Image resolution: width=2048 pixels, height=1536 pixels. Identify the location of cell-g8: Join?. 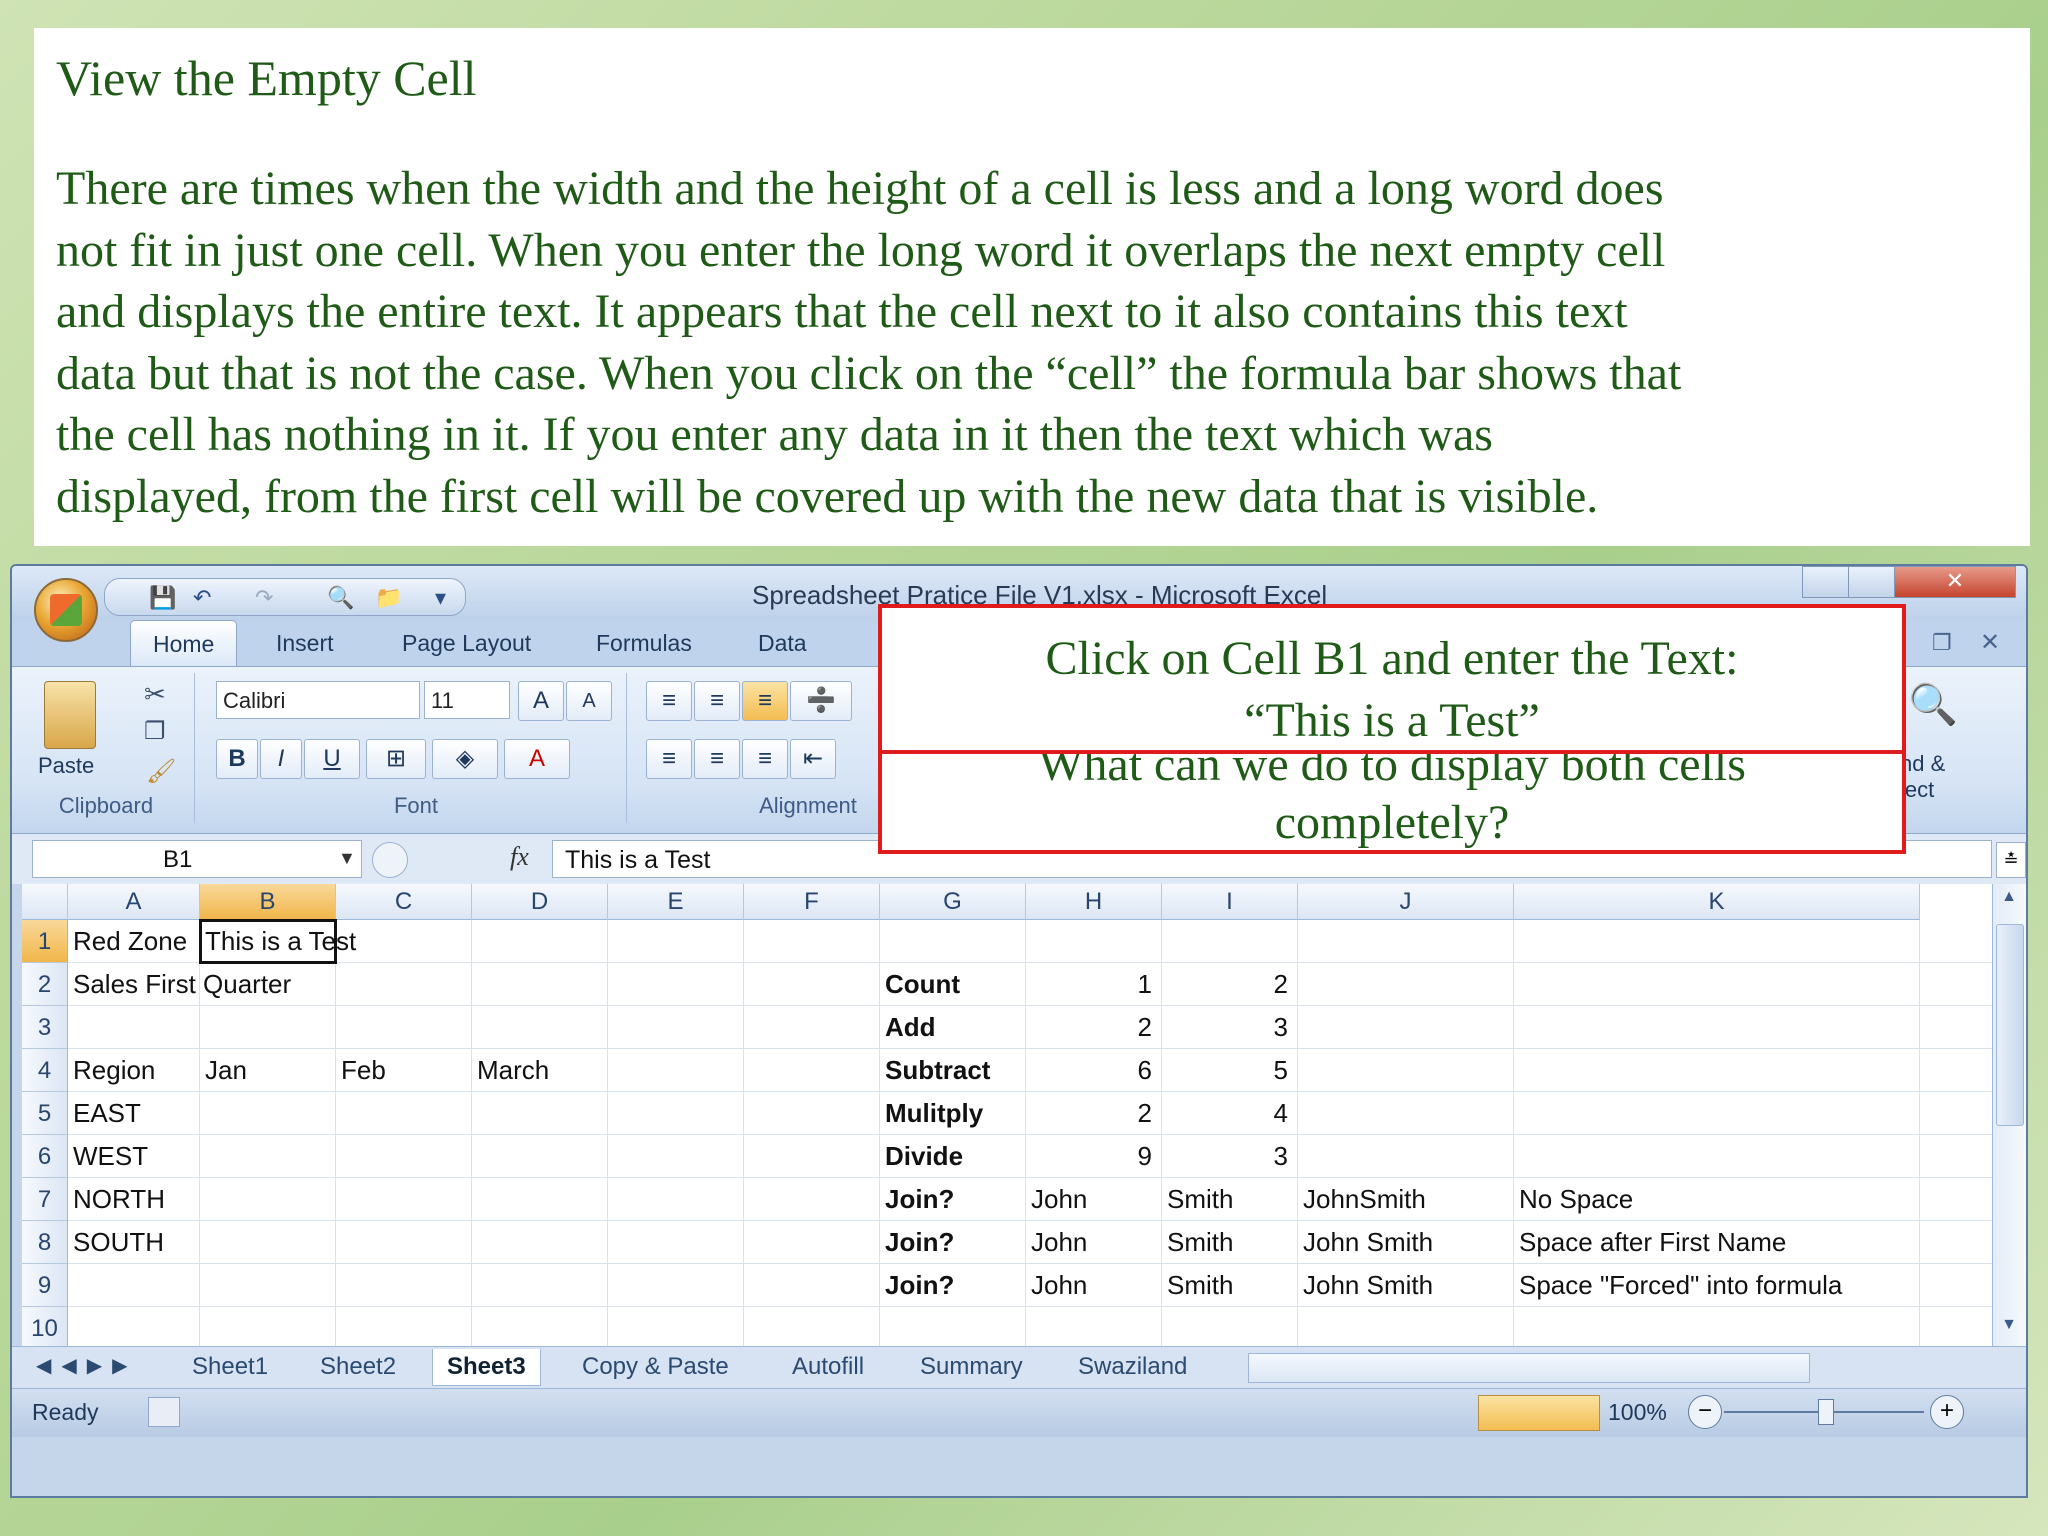
(917, 1242).